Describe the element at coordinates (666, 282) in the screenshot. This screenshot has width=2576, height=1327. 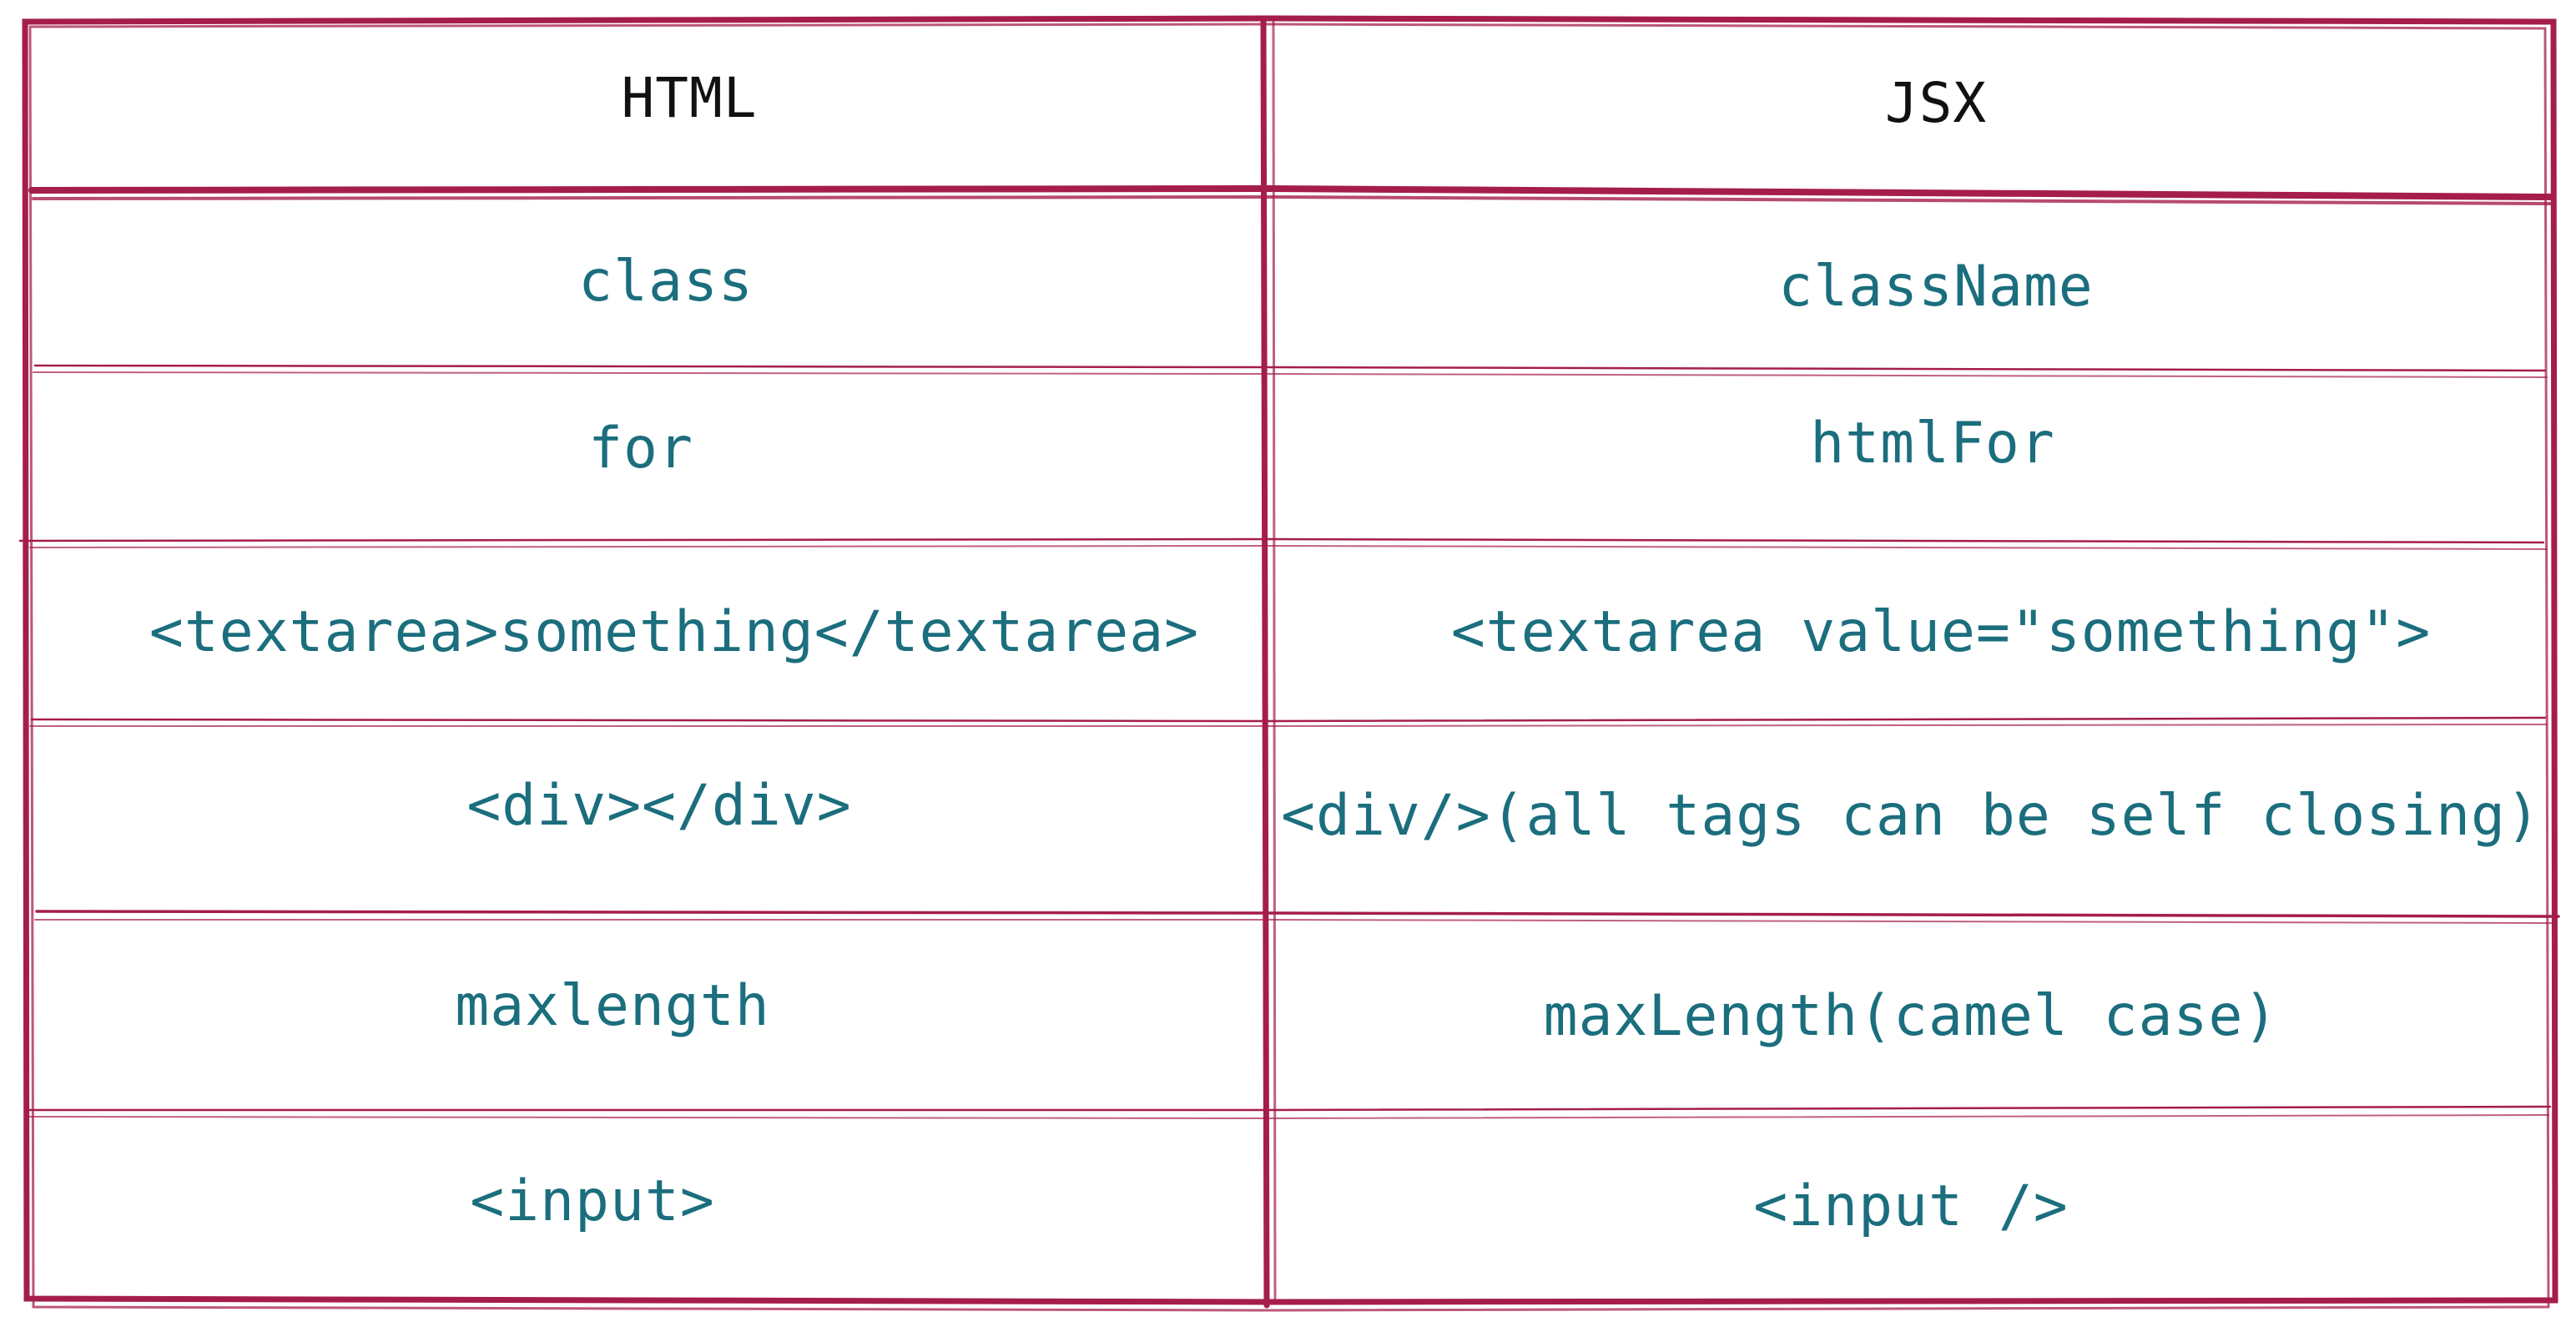
I see `cell-html-class: class` at that location.